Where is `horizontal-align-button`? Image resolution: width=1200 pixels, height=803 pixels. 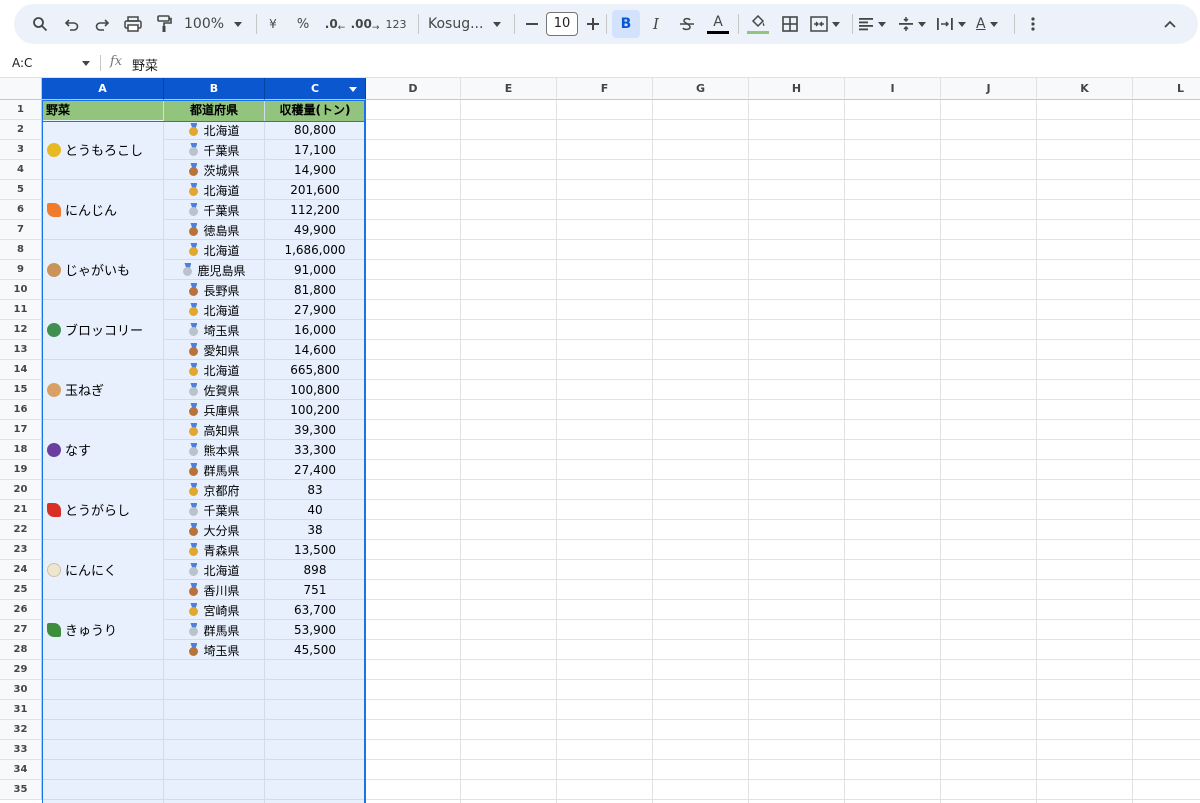 horizontal-align-button is located at coordinates (874, 24).